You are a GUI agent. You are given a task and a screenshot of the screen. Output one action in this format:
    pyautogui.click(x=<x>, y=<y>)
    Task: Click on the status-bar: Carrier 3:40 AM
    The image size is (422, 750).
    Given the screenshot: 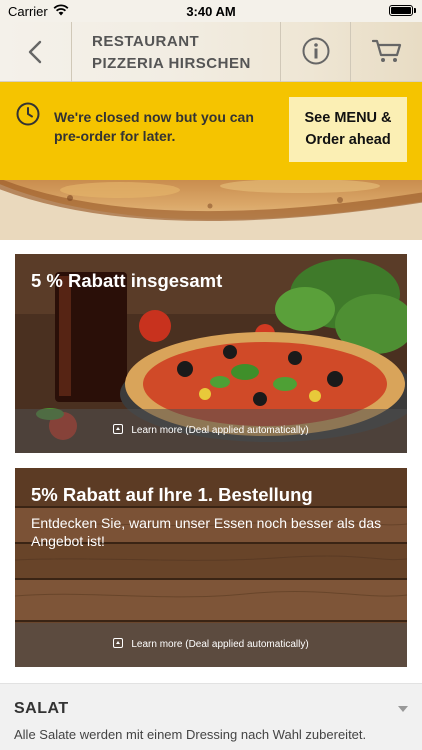 What is the action you would take?
    pyautogui.click(x=211, y=11)
    